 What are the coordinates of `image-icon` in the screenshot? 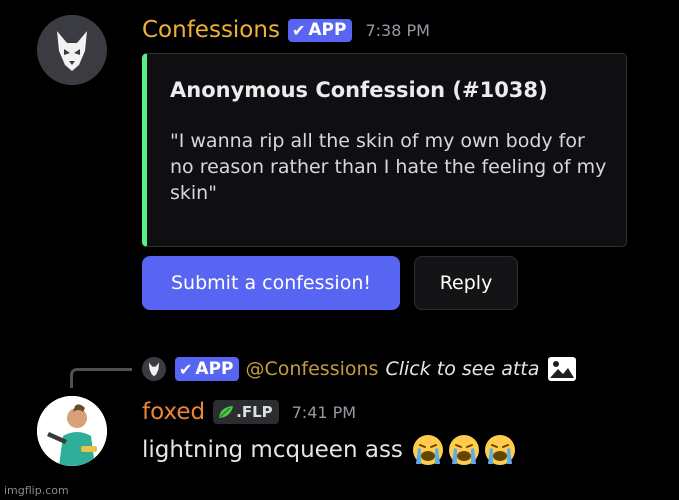 It's located at (562, 369).